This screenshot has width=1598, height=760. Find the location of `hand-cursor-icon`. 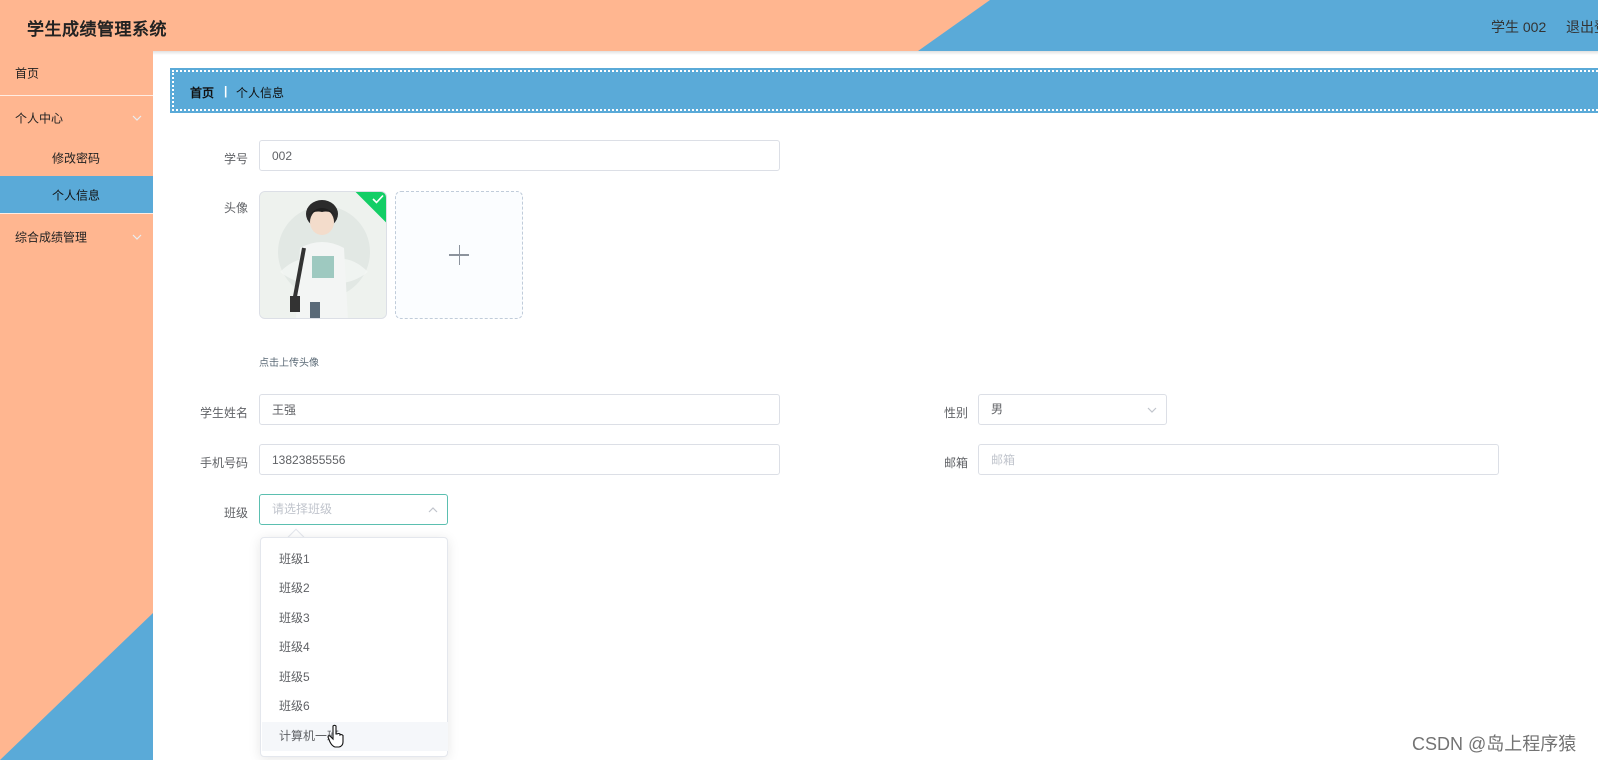

hand-cursor-icon is located at coordinates (335, 736).